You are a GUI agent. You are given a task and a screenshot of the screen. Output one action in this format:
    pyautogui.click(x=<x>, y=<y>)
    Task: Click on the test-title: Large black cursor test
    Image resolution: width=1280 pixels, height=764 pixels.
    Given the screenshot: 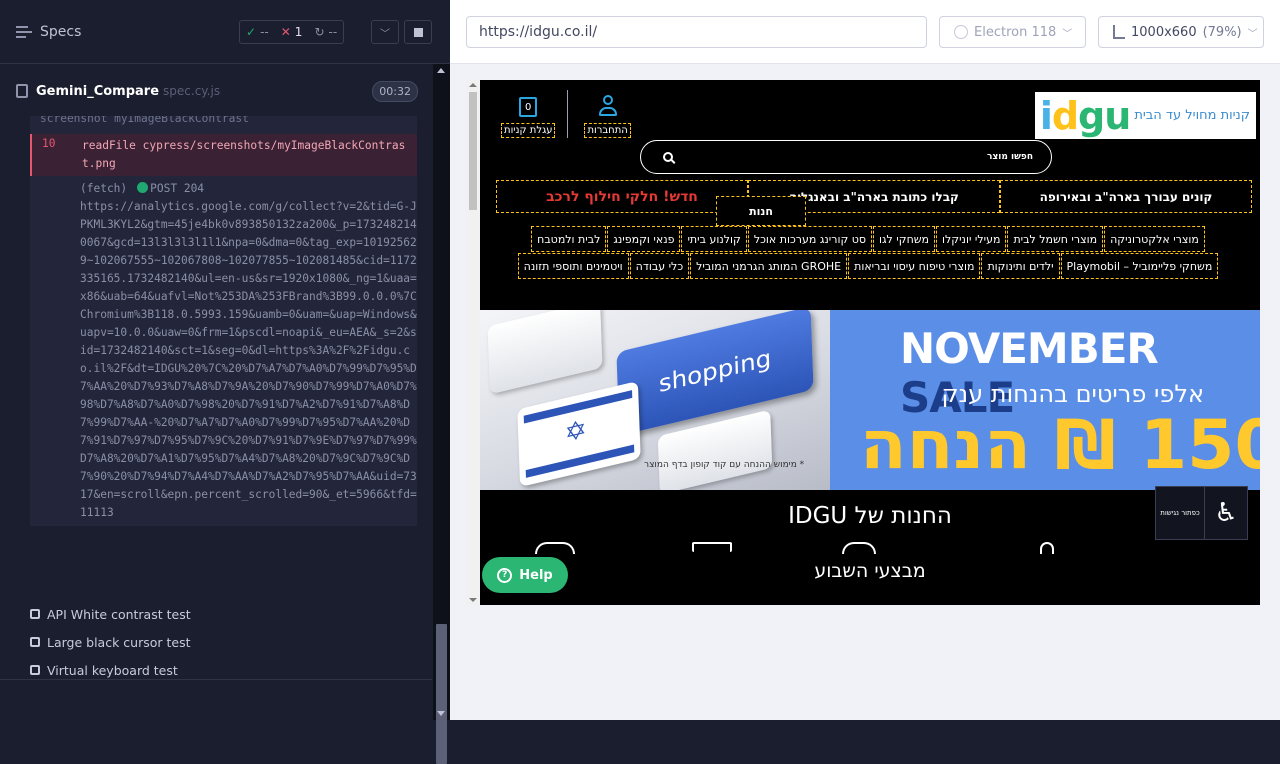 What is the action you would take?
    pyautogui.click(x=119, y=642)
    